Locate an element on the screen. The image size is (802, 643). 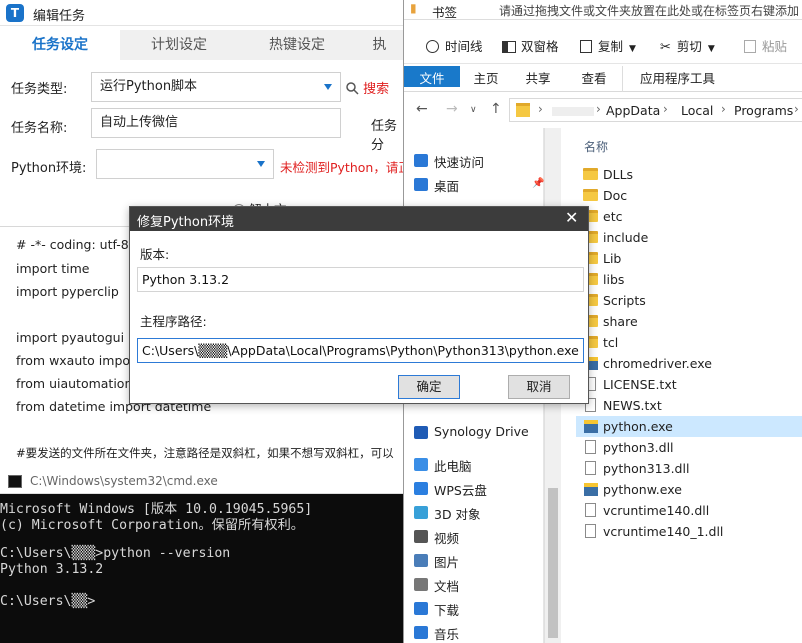
tab-execute: 执 is located at coordinates (379, 45).